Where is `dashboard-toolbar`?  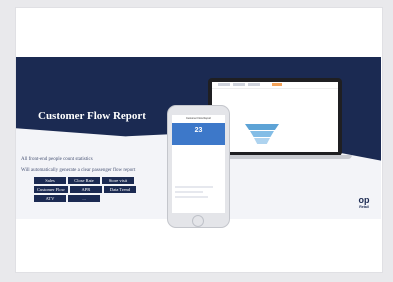 dashboard-toolbar is located at coordinates (275, 85).